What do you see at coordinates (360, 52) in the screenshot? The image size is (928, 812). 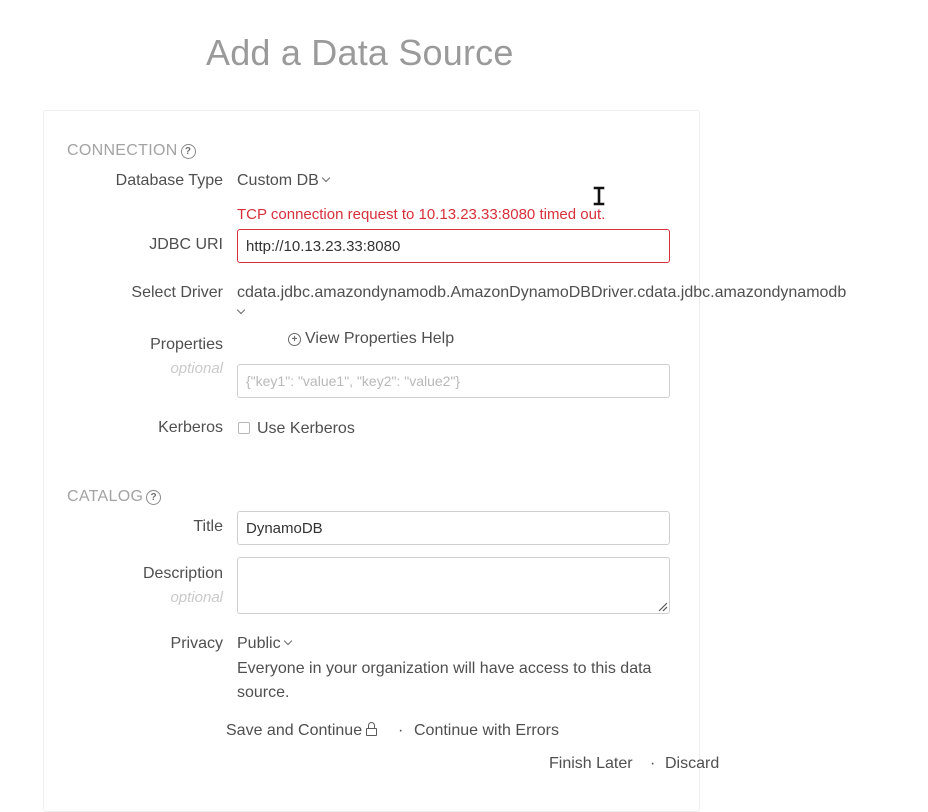 I see `page-title: Add a Data Source` at bounding box center [360, 52].